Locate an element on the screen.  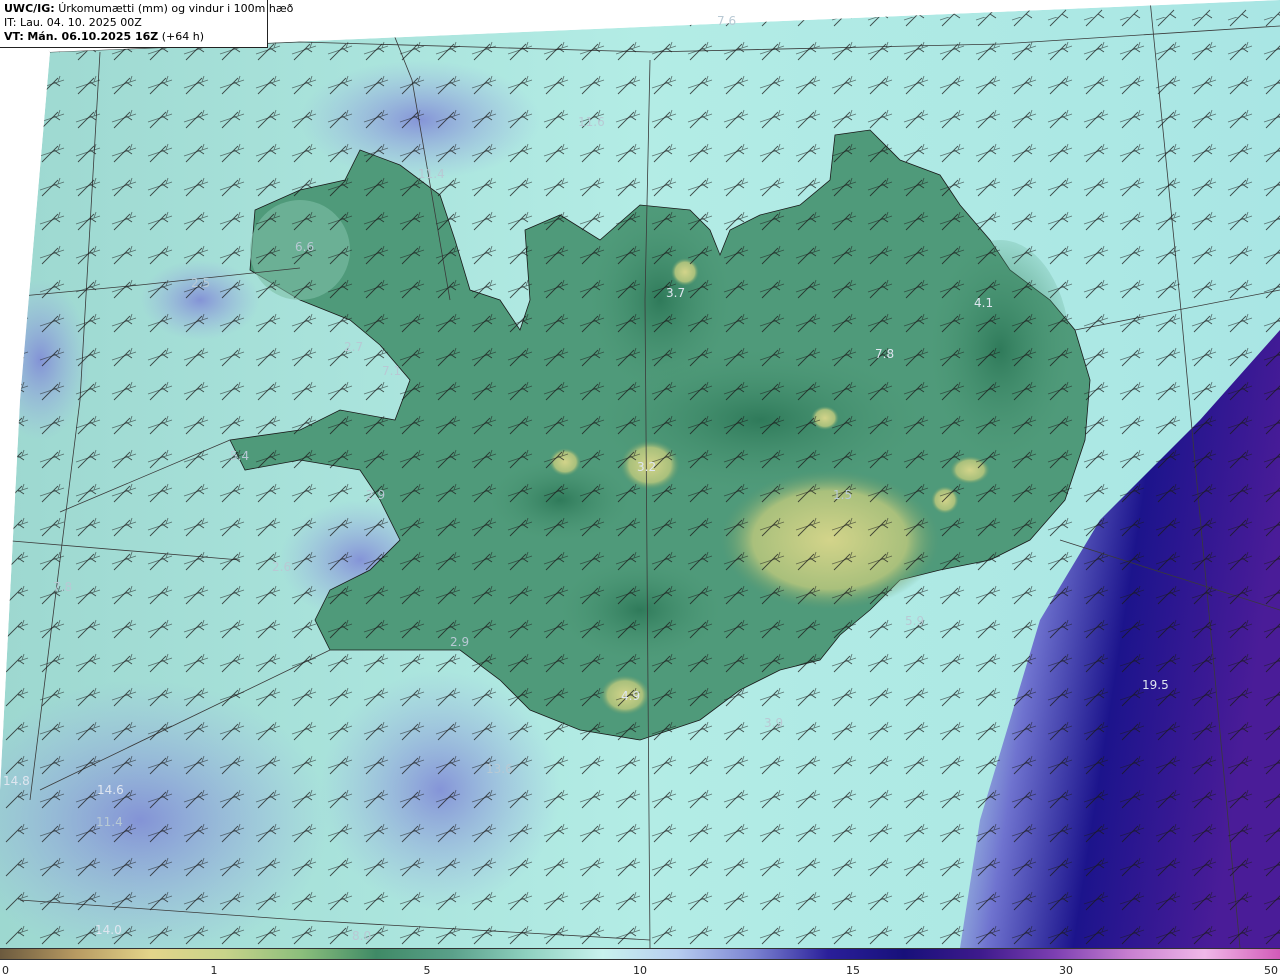
colorbar-tick: 5 is located at coordinates (427, 970).